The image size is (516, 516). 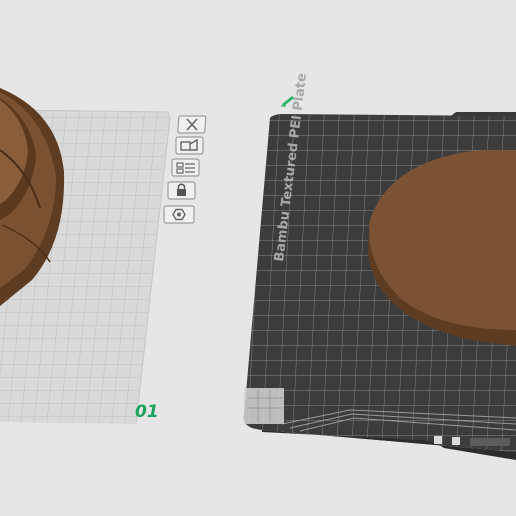 I want to click on arrange-icon, so click(x=185, y=167).